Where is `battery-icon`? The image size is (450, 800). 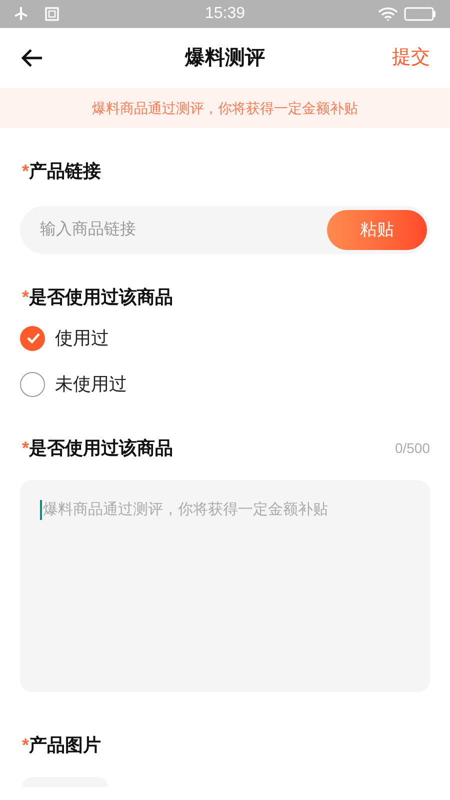 battery-icon is located at coordinates (420, 14).